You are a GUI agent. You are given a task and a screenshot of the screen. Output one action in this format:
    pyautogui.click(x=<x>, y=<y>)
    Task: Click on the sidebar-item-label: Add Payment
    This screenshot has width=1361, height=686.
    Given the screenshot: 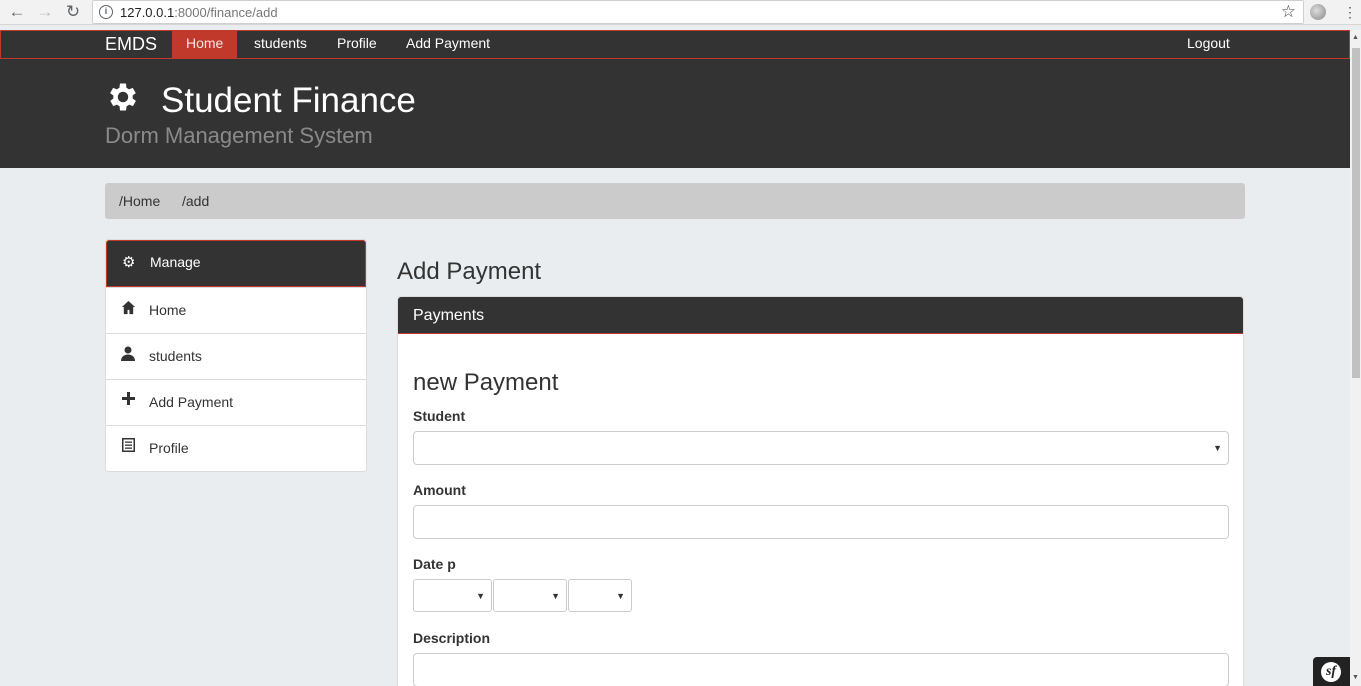 What is the action you would take?
    pyautogui.click(x=191, y=402)
    